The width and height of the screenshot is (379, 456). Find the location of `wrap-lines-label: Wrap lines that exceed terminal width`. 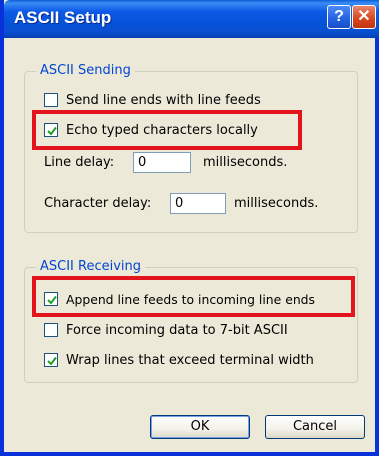

wrap-lines-label: Wrap lines that exceed terminal width is located at coordinates (190, 360).